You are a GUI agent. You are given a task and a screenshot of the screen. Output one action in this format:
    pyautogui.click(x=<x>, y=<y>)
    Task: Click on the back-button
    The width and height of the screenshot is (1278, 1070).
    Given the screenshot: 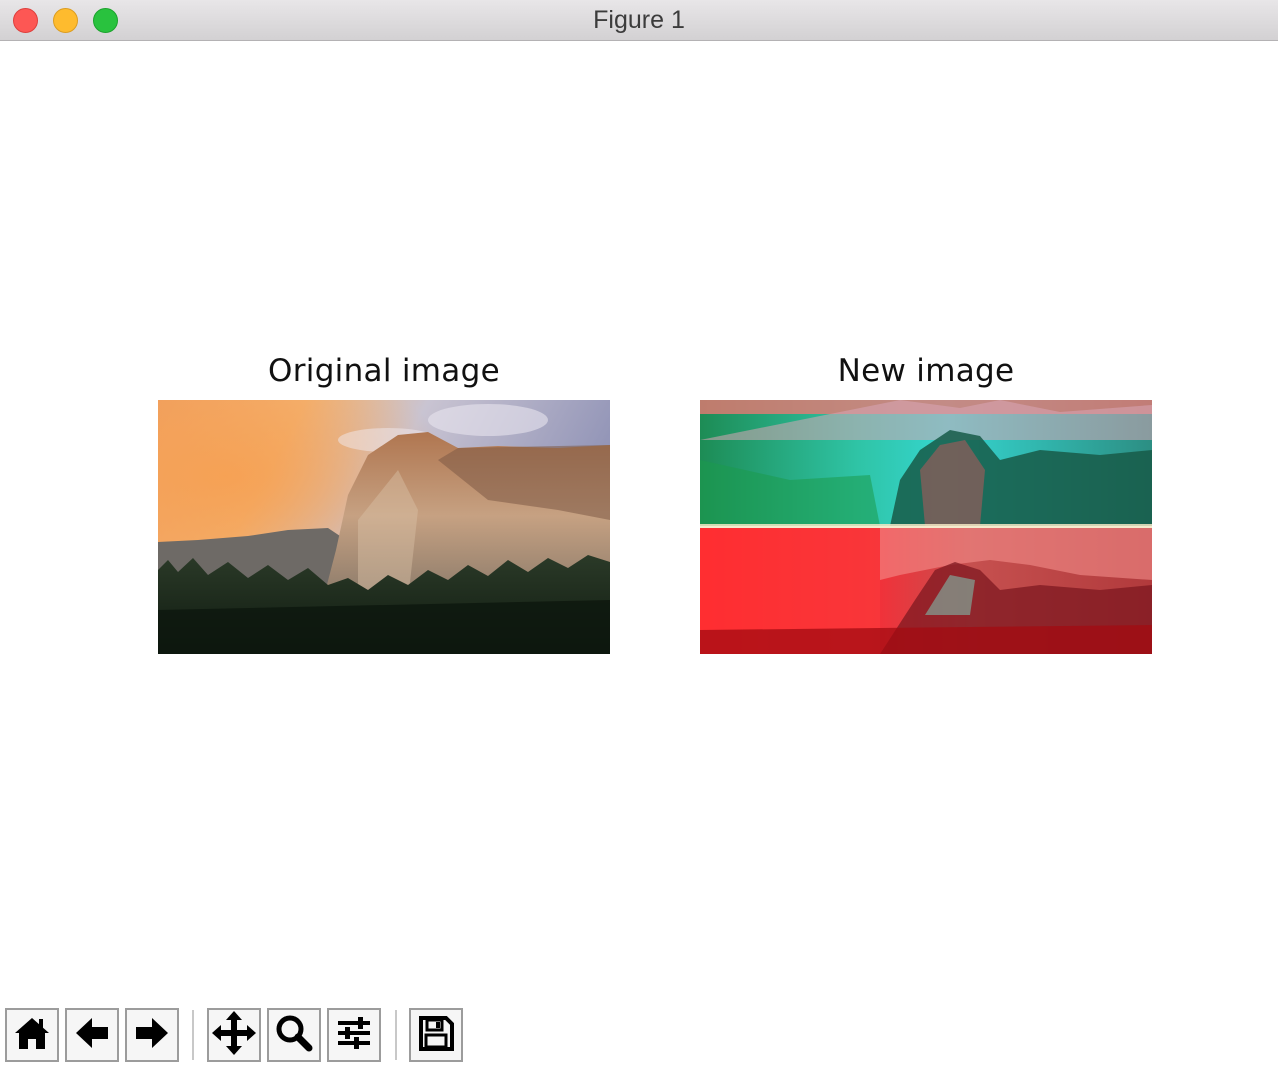 What is the action you would take?
    pyautogui.click(x=92, y=1035)
    